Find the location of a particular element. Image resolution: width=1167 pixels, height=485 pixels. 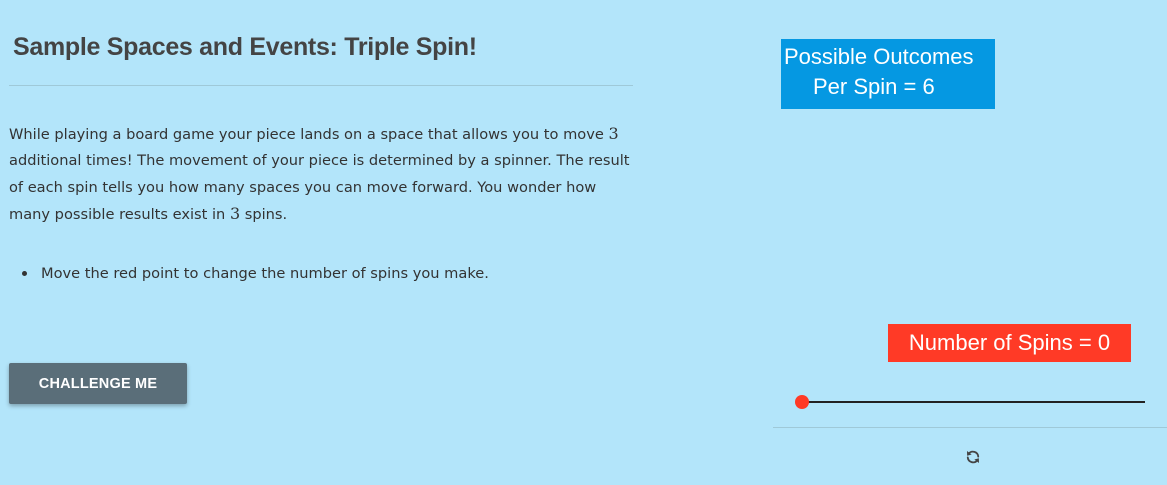

page-title: Sample Spaces and Events: Triple Spin! is located at coordinates (245, 47).